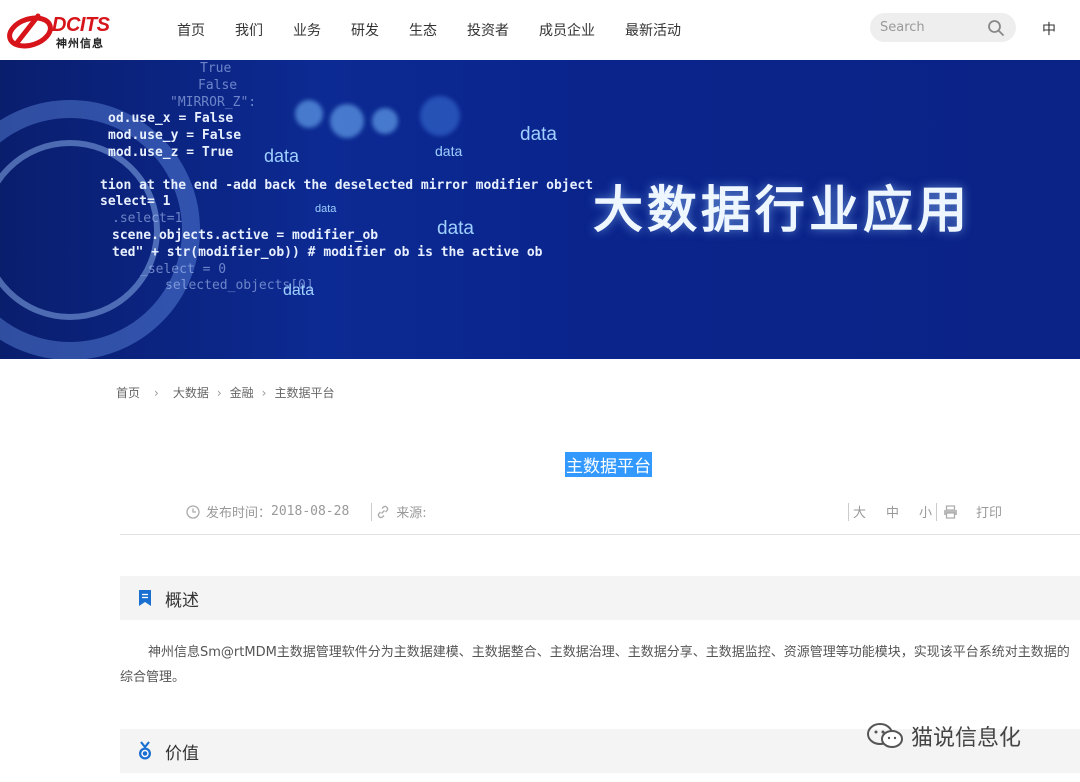  What do you see at coordinates (411, 513) in the screenshot?
I see `source-label: 来源:` at bounding box center [411, 513].